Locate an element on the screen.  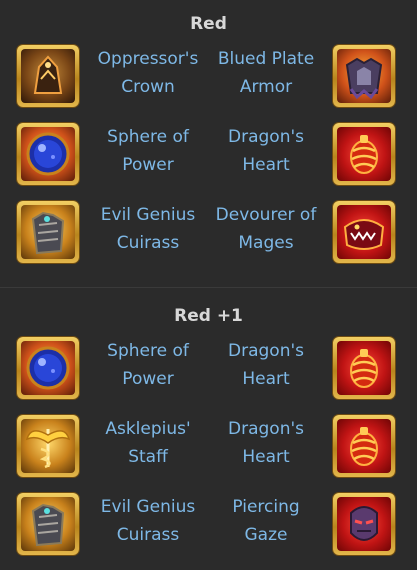
item-name-devourer-of-mages: Devourer of Mages is located at coordinates (266, 229).